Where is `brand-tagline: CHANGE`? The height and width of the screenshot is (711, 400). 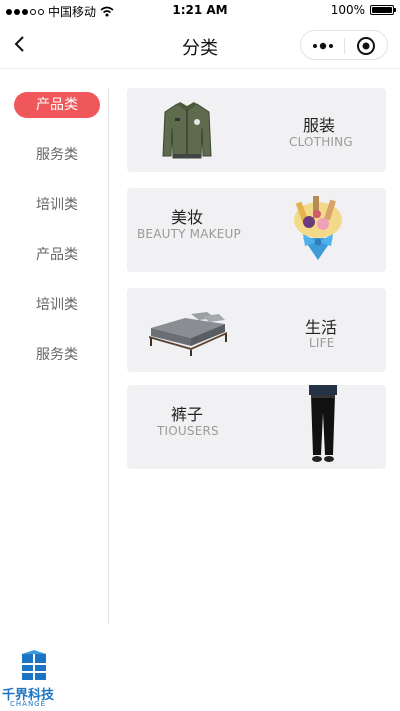 brand-tagline: CHANGE is located at coordinates (28, 704).